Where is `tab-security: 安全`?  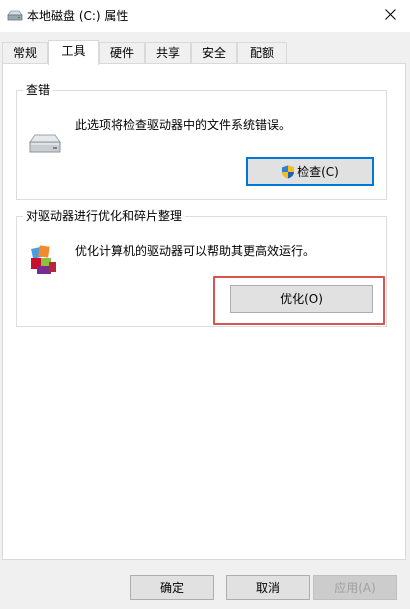
tab-security: 安全 is located at coordinates (214, 52).